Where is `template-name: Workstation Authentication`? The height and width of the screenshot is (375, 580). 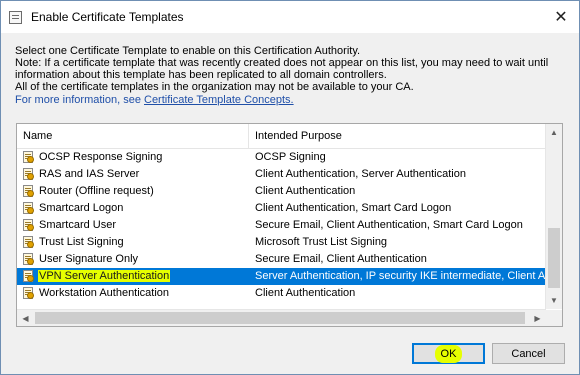 template-name: Workstation Authentication is located at coordinates (104, 293).